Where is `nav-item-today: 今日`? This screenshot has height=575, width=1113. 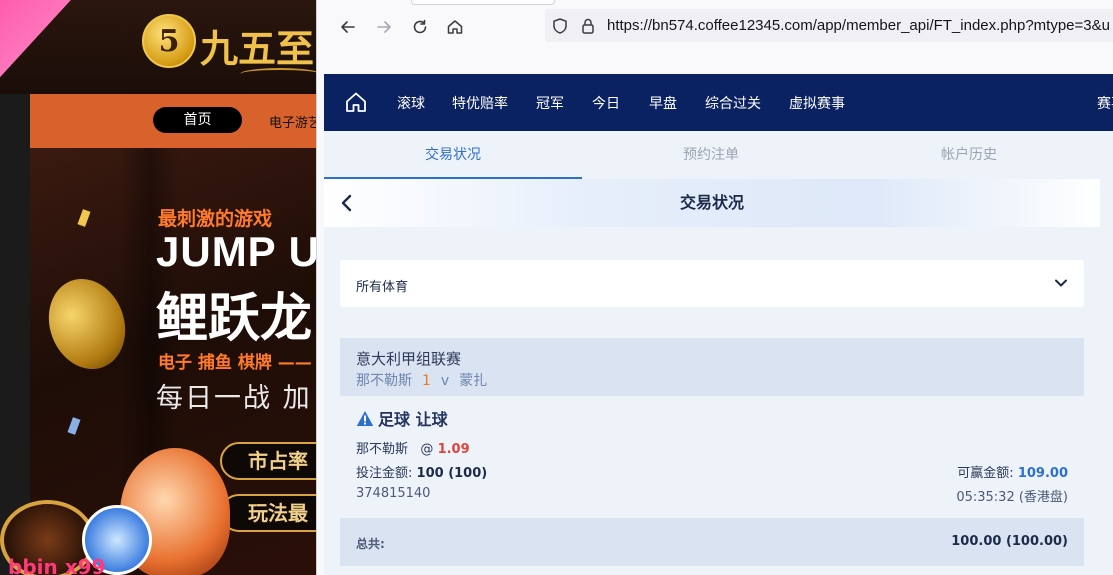 nav-item-today: 今日 is located at coordinates (606, 103).